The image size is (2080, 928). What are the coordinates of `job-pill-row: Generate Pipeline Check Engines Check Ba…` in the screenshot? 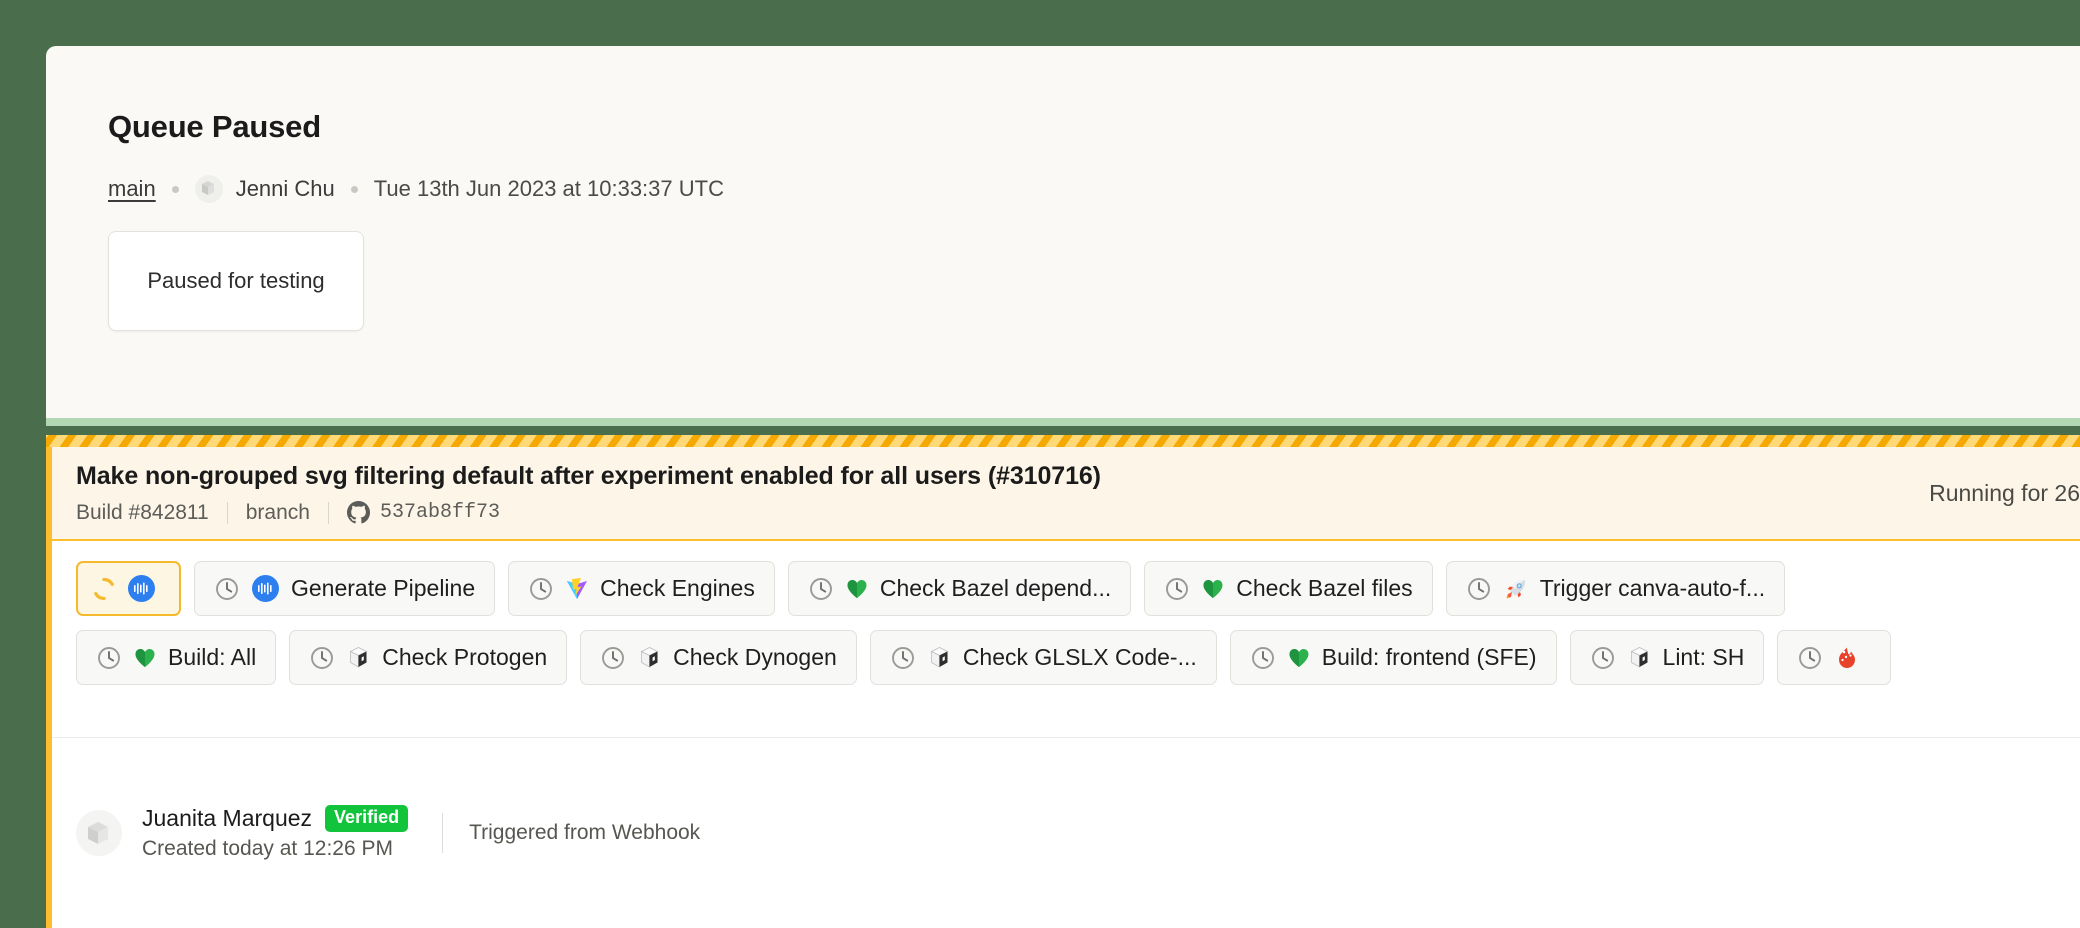 It's located at (1078, 588).